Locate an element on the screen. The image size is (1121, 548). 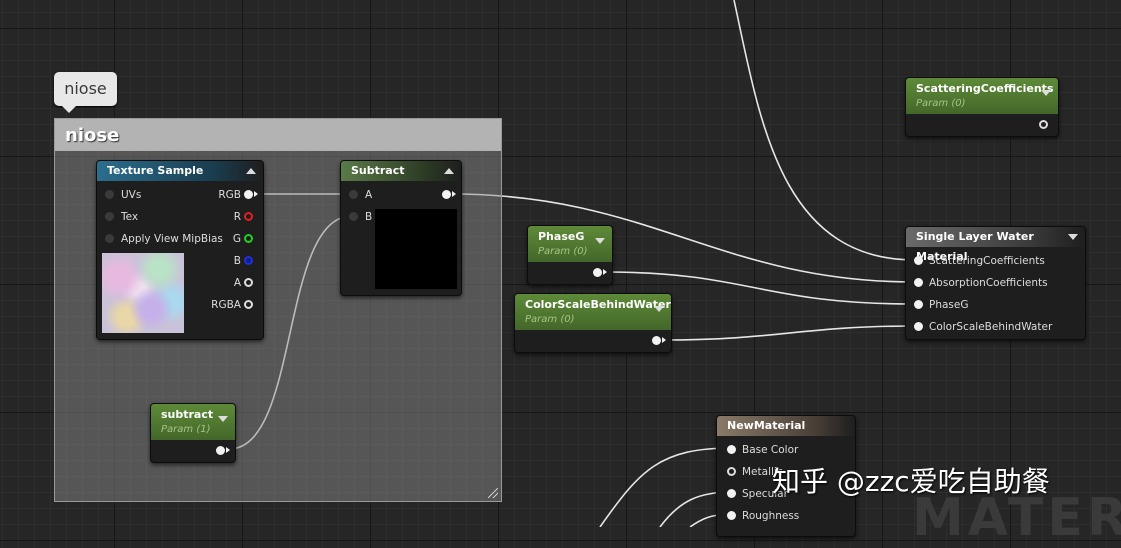
pin-label-r: R is located at coordinates (237, 217).